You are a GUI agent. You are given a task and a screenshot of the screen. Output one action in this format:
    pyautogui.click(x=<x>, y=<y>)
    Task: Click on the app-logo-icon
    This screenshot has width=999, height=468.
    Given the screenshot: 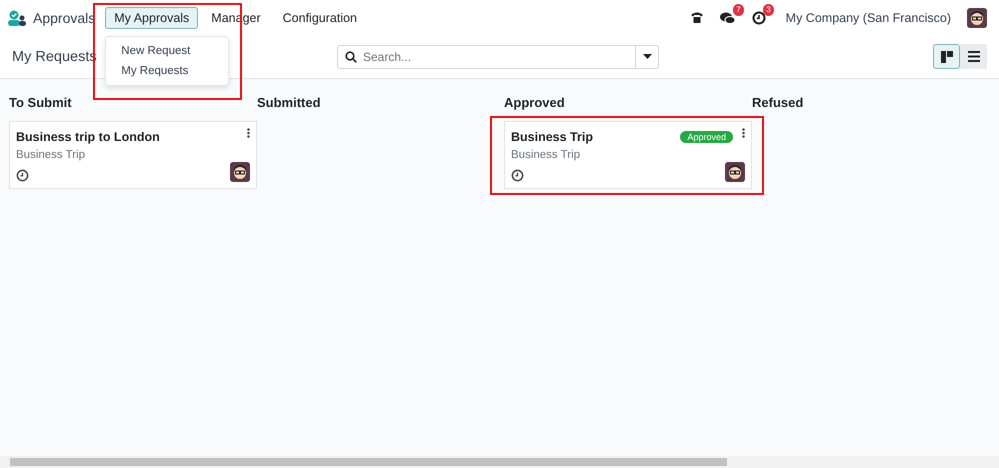 What is the action you would take?
    pyautogui.click(x=17, y=18)
    